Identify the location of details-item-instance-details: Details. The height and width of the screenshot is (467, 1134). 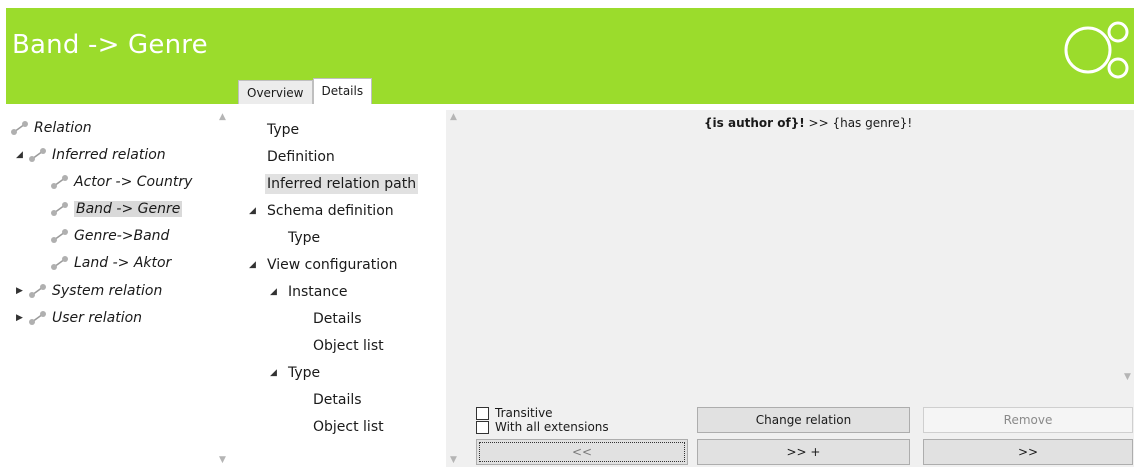
(337, 319).